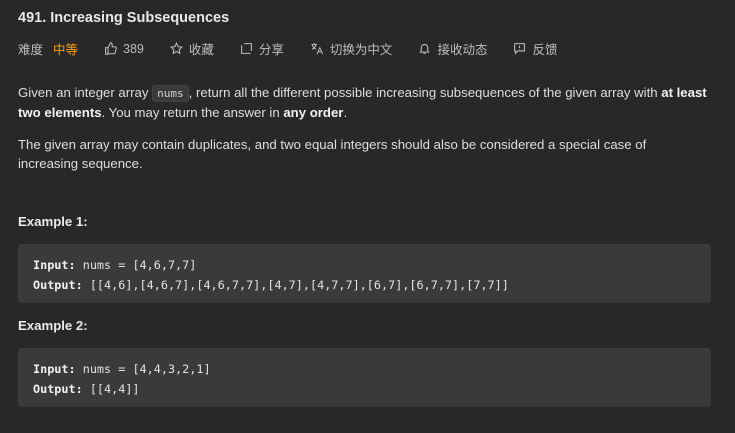 Image resolution: width=735 pixels, height=433 pixels. I want to click on like-button: 389, so click(124, 49).